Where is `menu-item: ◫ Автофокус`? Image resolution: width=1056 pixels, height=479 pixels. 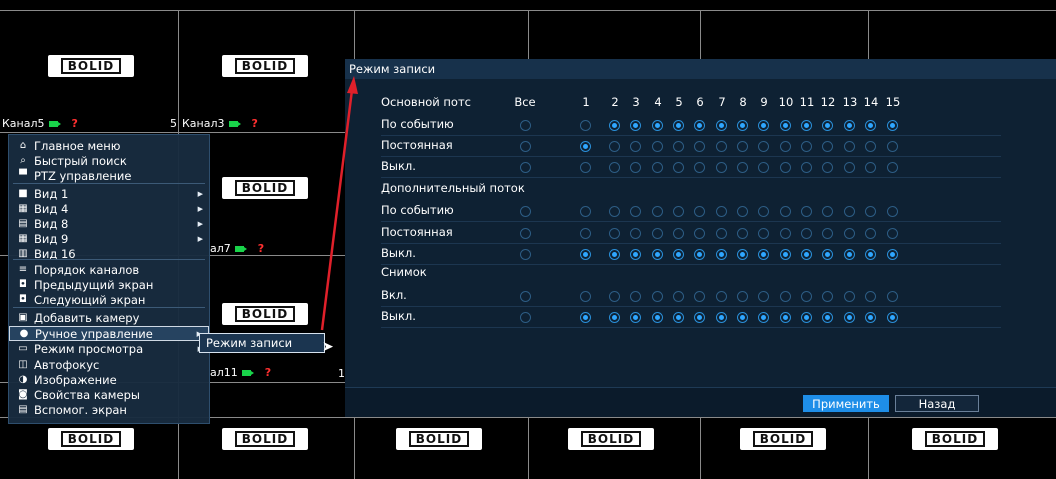
menu-item: ◫ Автофокус is located at coordinates (109, 364).